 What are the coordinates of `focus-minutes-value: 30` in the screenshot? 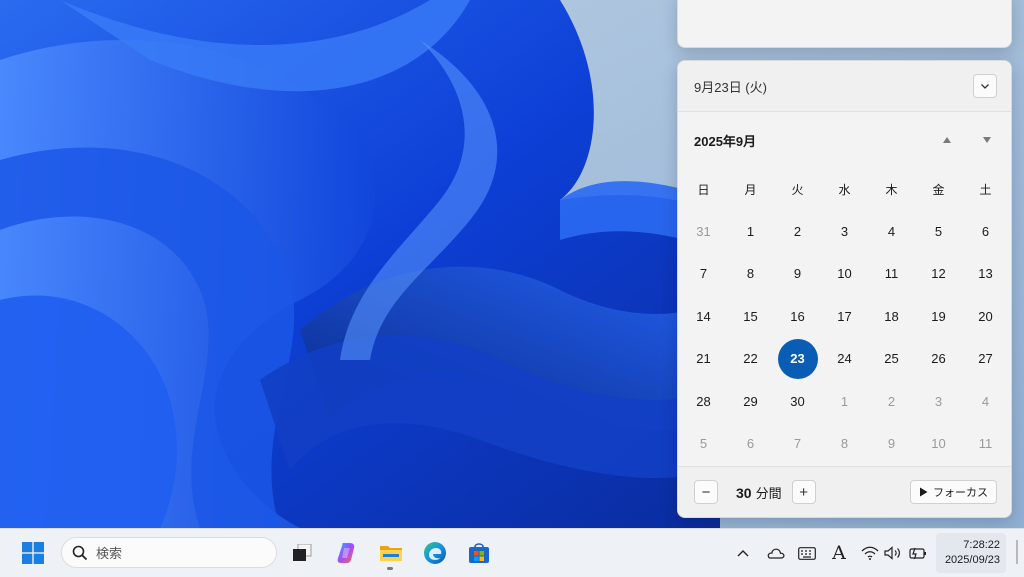 It's located at (744, 492).